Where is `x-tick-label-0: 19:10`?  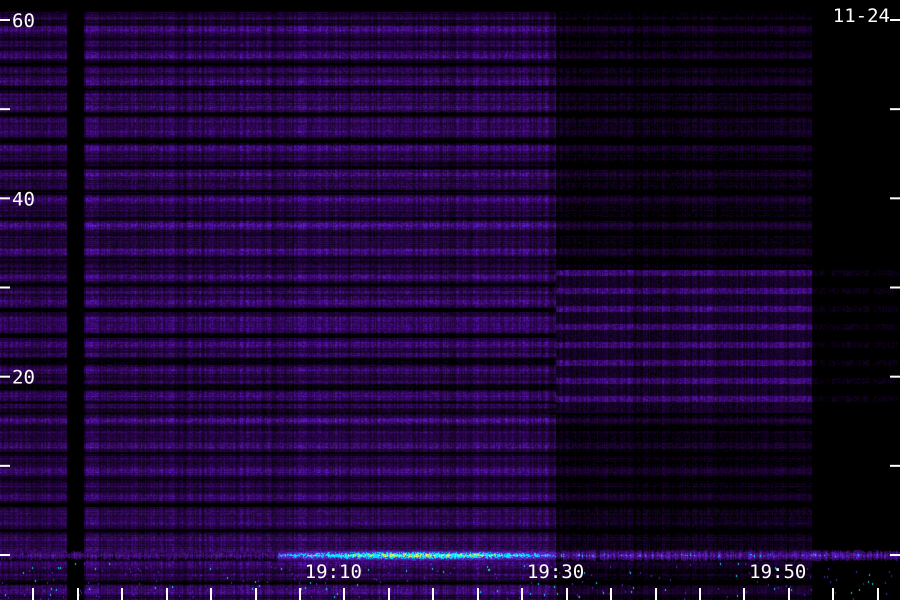
x-tick-label-0: 19:10 is located at coordinates (333, 572).